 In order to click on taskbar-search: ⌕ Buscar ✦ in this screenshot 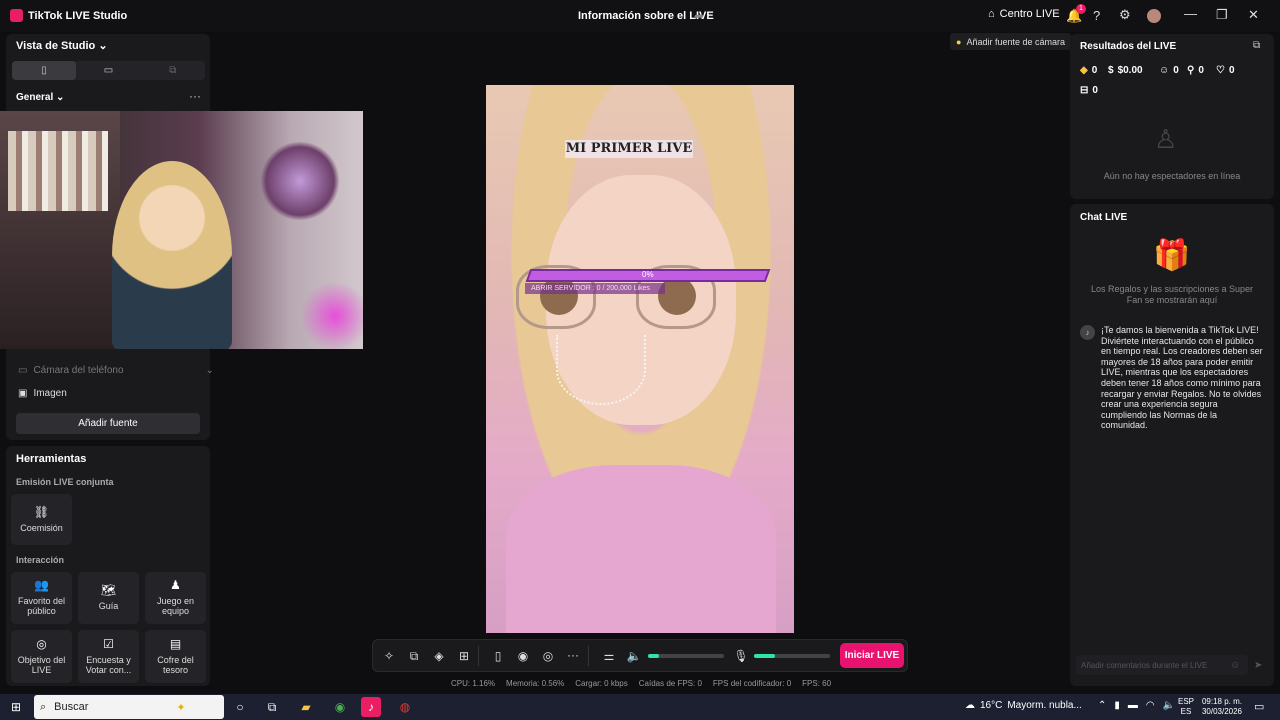, I will do `click(129, 707)`.